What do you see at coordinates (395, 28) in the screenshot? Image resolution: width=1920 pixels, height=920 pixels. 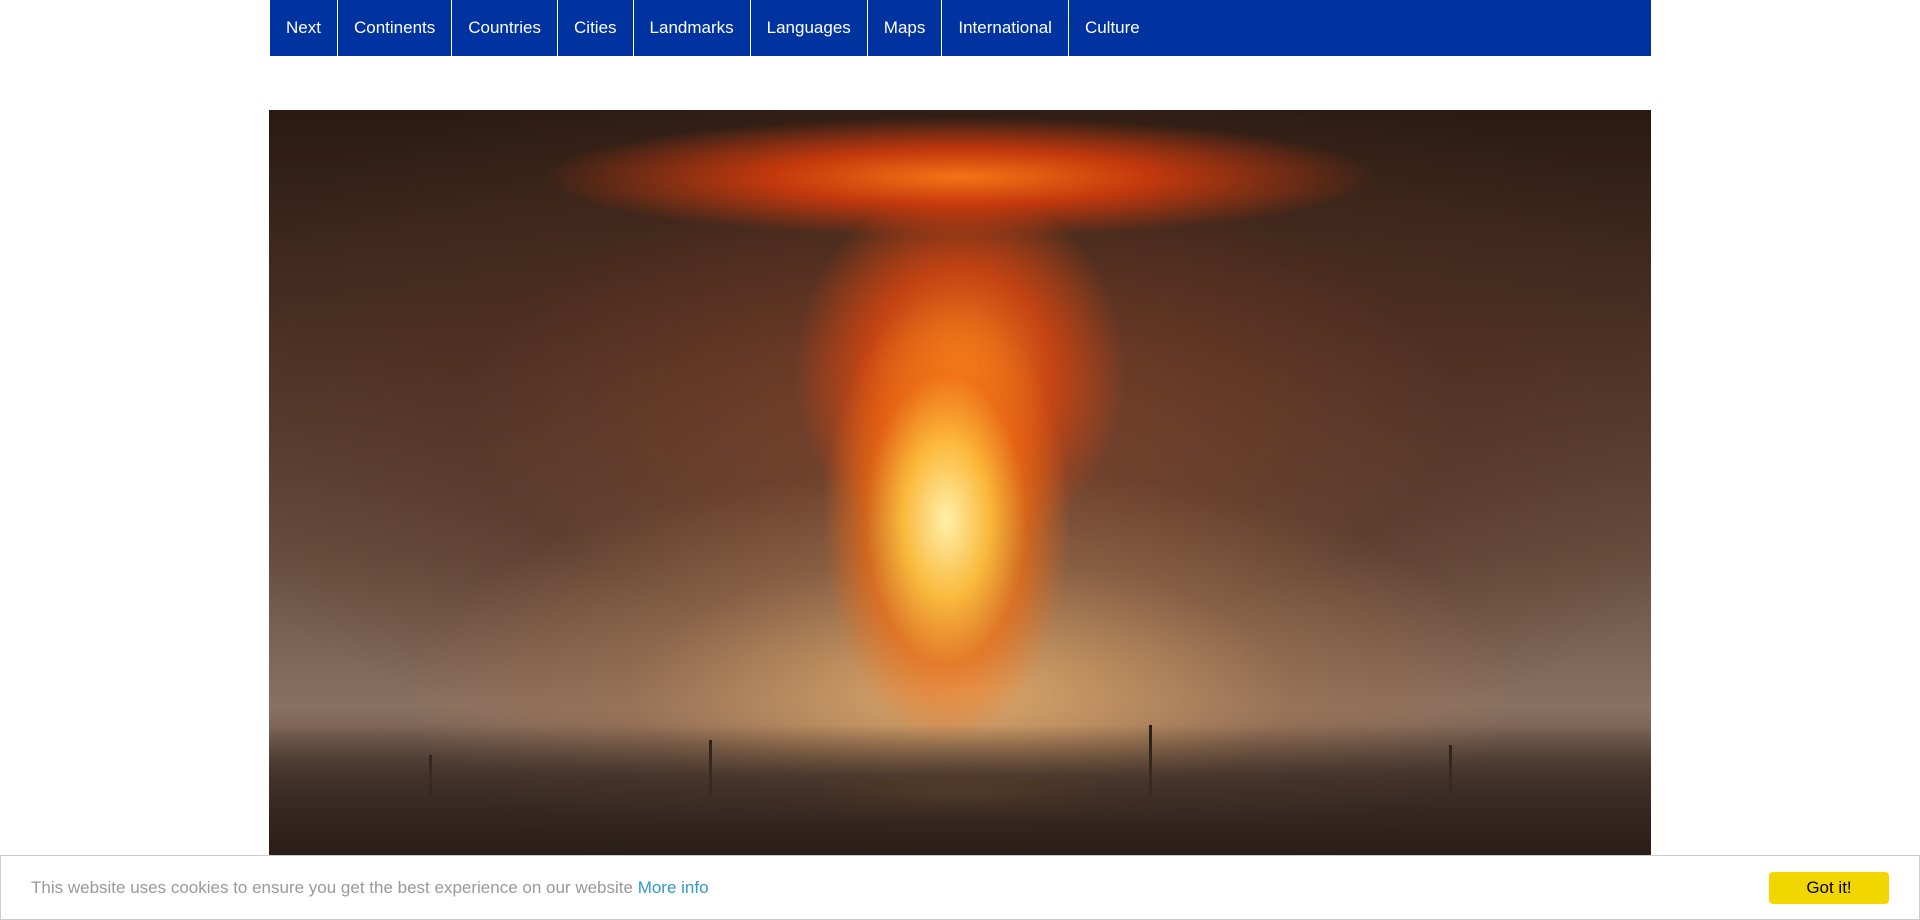 I see `nav-item-continents: Continents` at bounding box center [395, 28].